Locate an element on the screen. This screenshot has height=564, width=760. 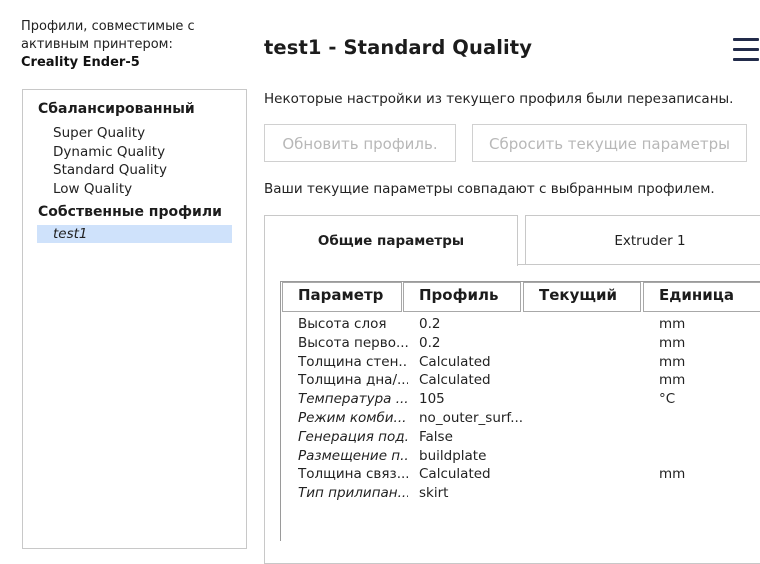
table-cell-unit: °C is located at coordinates (667, 399).